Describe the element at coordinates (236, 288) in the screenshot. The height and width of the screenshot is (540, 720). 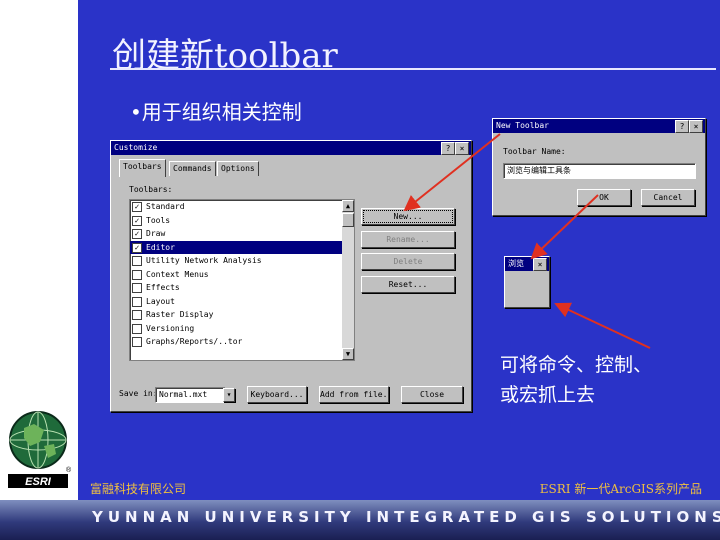
I see `toolbar-list-item: Effects` at that location.